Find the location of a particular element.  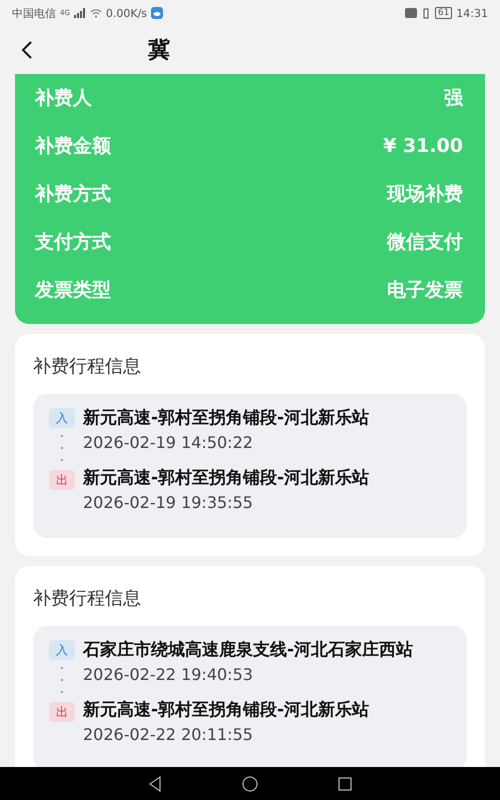

summary-value: ¥ 31.00 is located at coordinates (423, 146).